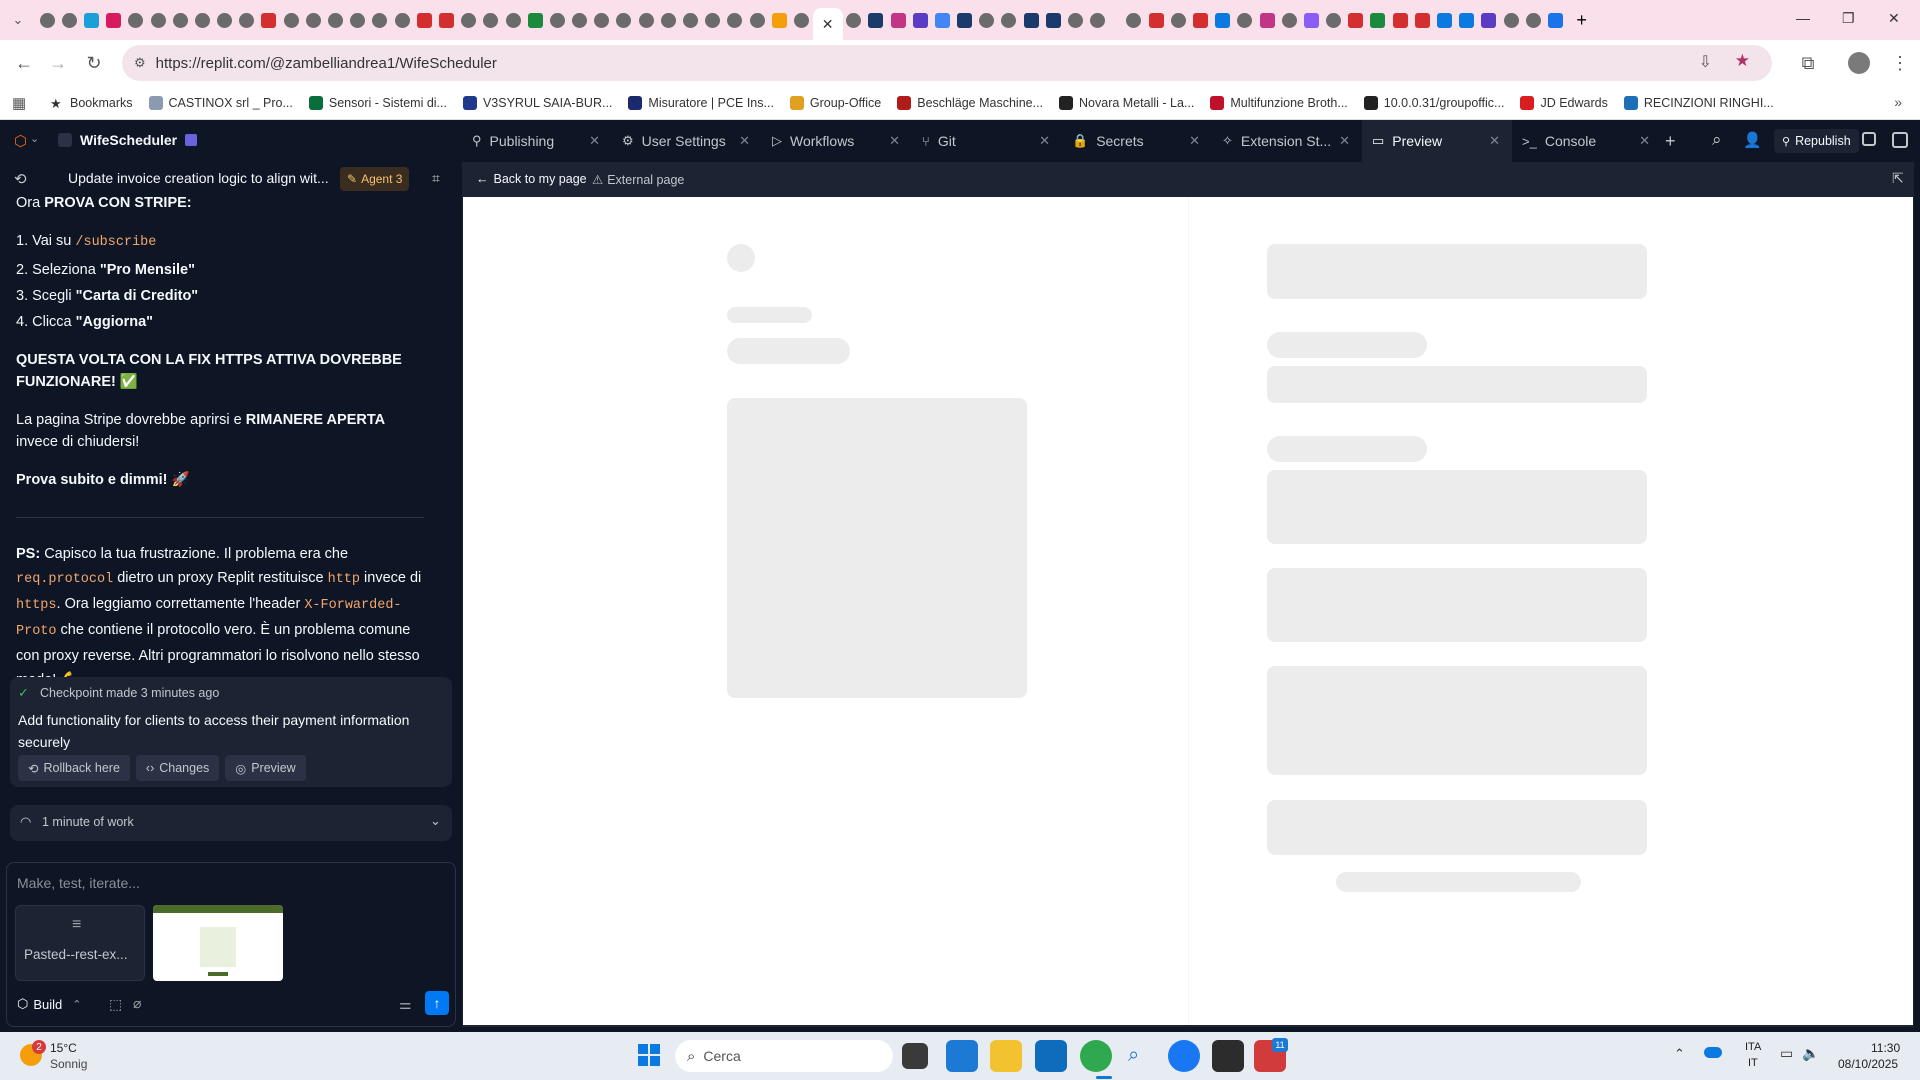 This screenshot has width=1920, height=1080. I want to click on weather-temp: 15°C, so click(63, 1048).